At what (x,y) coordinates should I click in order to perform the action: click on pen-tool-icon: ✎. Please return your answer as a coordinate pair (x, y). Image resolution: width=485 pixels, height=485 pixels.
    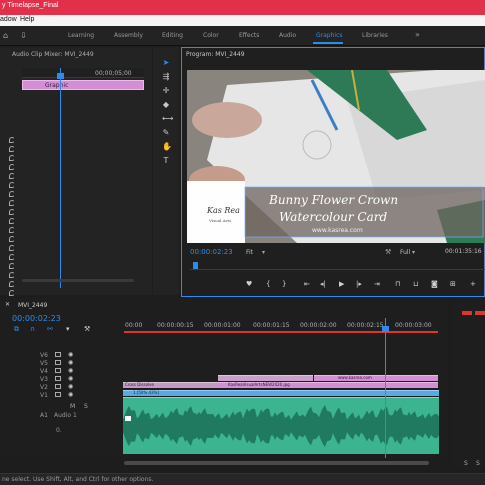
    Looking at the image, I should click on (166, 133).